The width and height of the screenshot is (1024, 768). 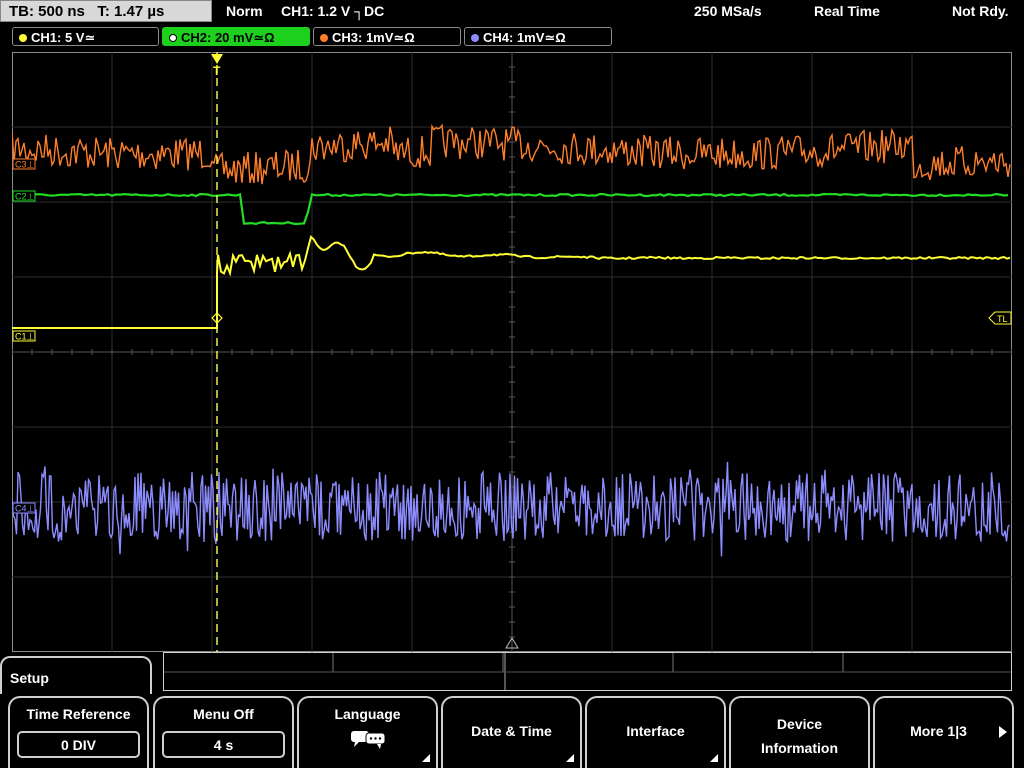 I want to click on menu-title: Setup, so click(x=29, y=678).